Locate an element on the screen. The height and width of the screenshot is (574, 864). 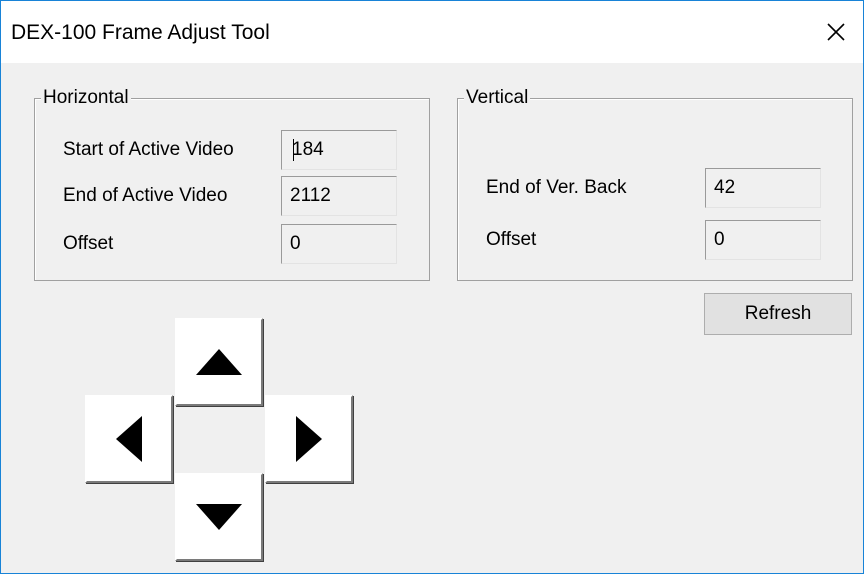
arrow-right-icon is located at coordinates (309, 439).